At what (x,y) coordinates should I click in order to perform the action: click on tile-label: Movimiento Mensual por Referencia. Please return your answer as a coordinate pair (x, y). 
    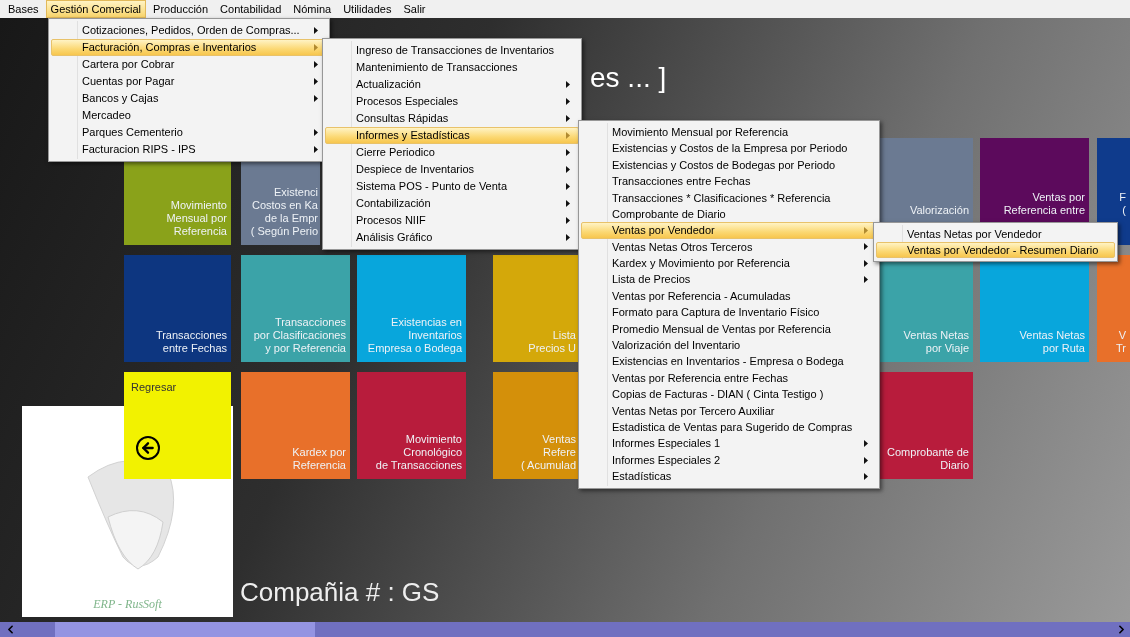
    Looking at the image, I should click on (196, 218).